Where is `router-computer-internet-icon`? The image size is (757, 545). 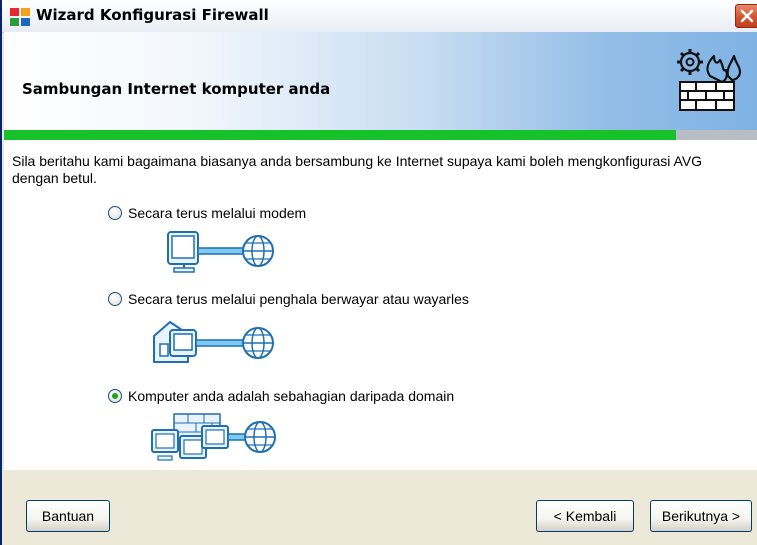 router-computer-internet-icon is located at coordinates (213, 342).